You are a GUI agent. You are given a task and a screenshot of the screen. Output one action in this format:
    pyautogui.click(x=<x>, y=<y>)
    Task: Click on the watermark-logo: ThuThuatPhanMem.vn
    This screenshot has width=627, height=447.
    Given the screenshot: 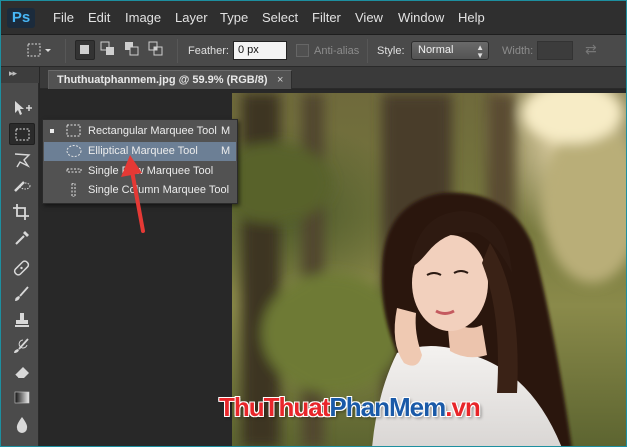 What is the action you would take?
    pyautogui.click(x=350, y=407)
    